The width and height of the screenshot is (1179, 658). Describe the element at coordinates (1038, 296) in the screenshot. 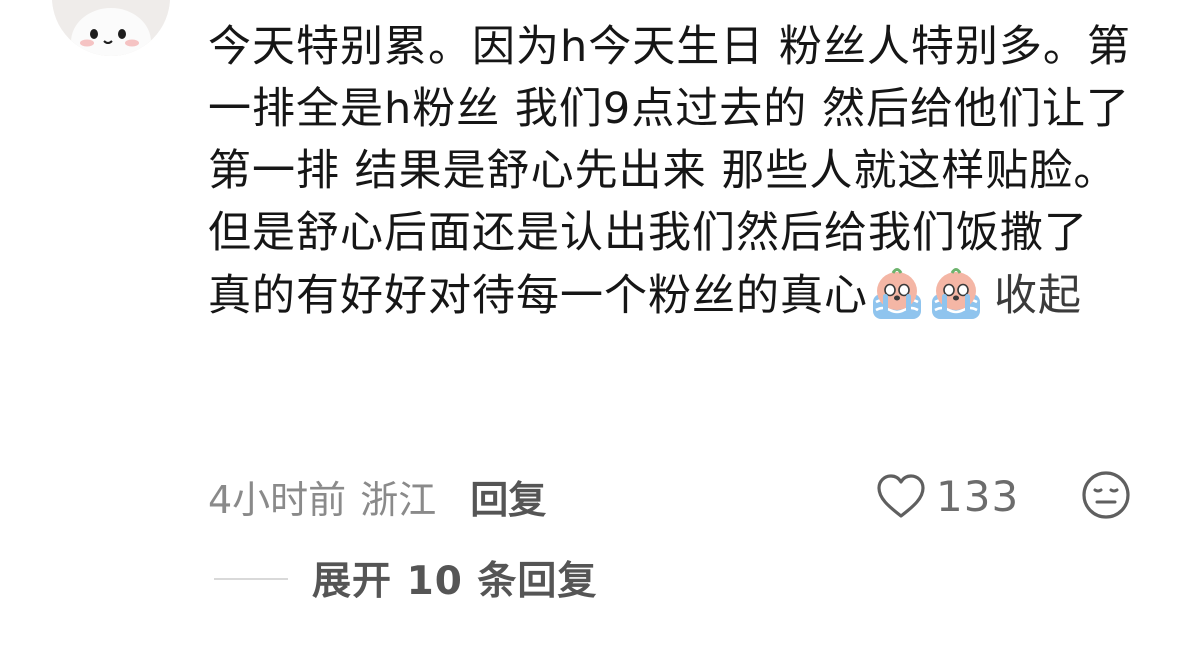

I see `collapse-button: 收起` at that location.